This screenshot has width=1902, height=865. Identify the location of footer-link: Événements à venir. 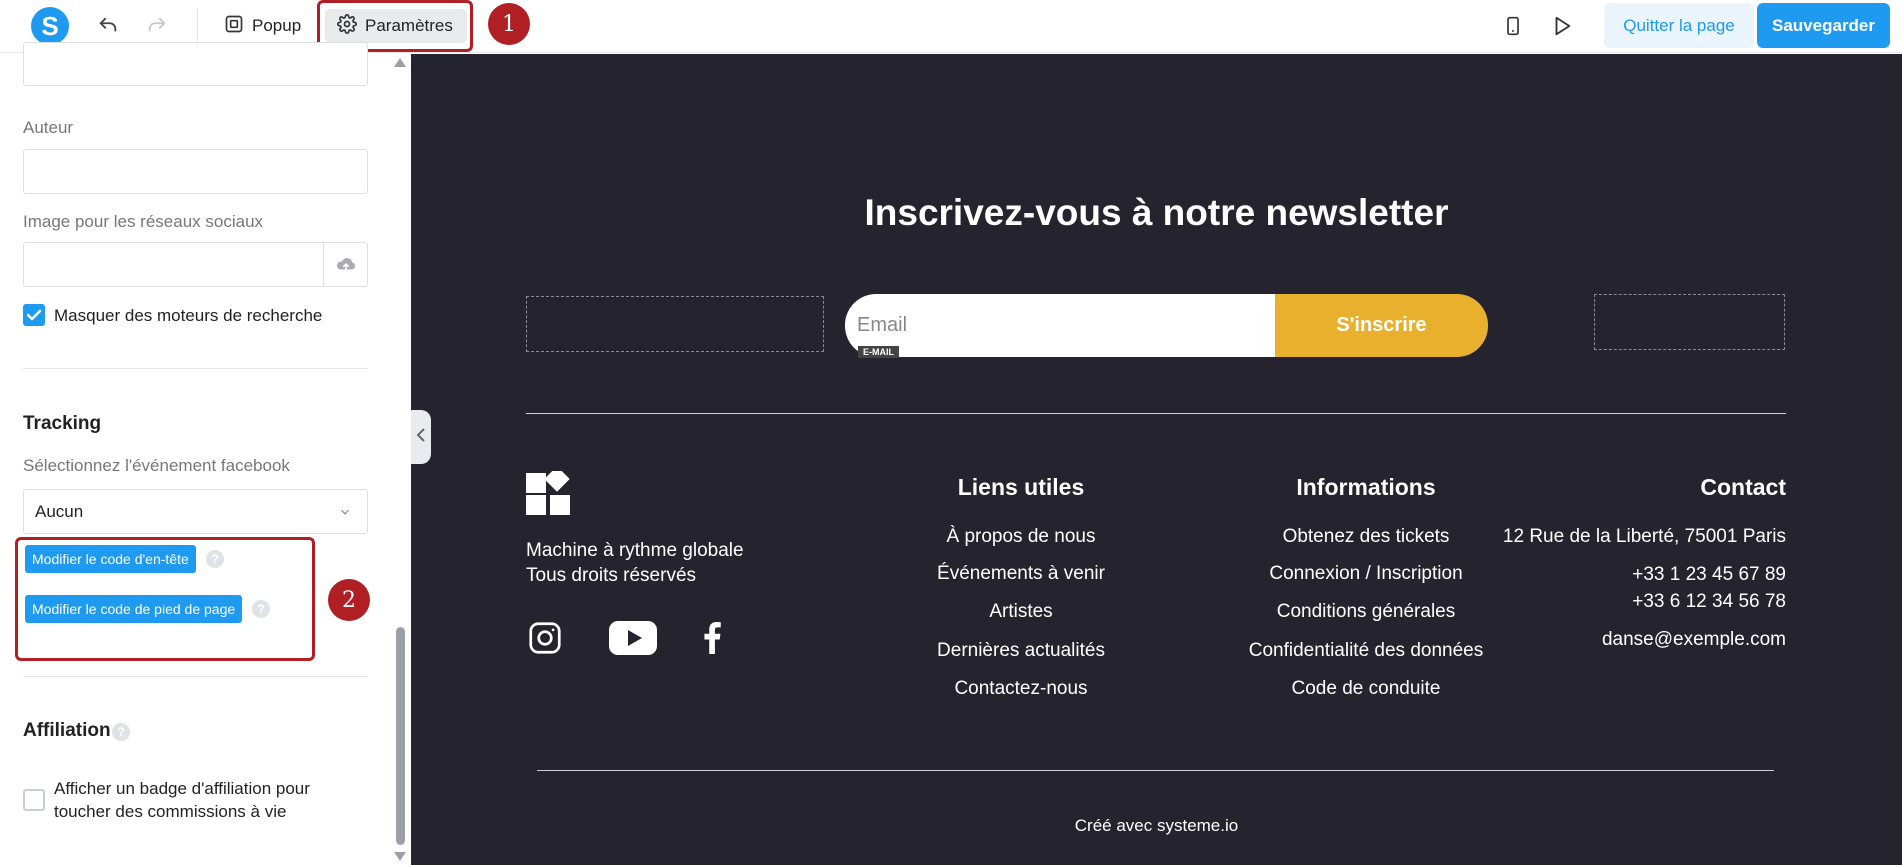
(1021, 574).